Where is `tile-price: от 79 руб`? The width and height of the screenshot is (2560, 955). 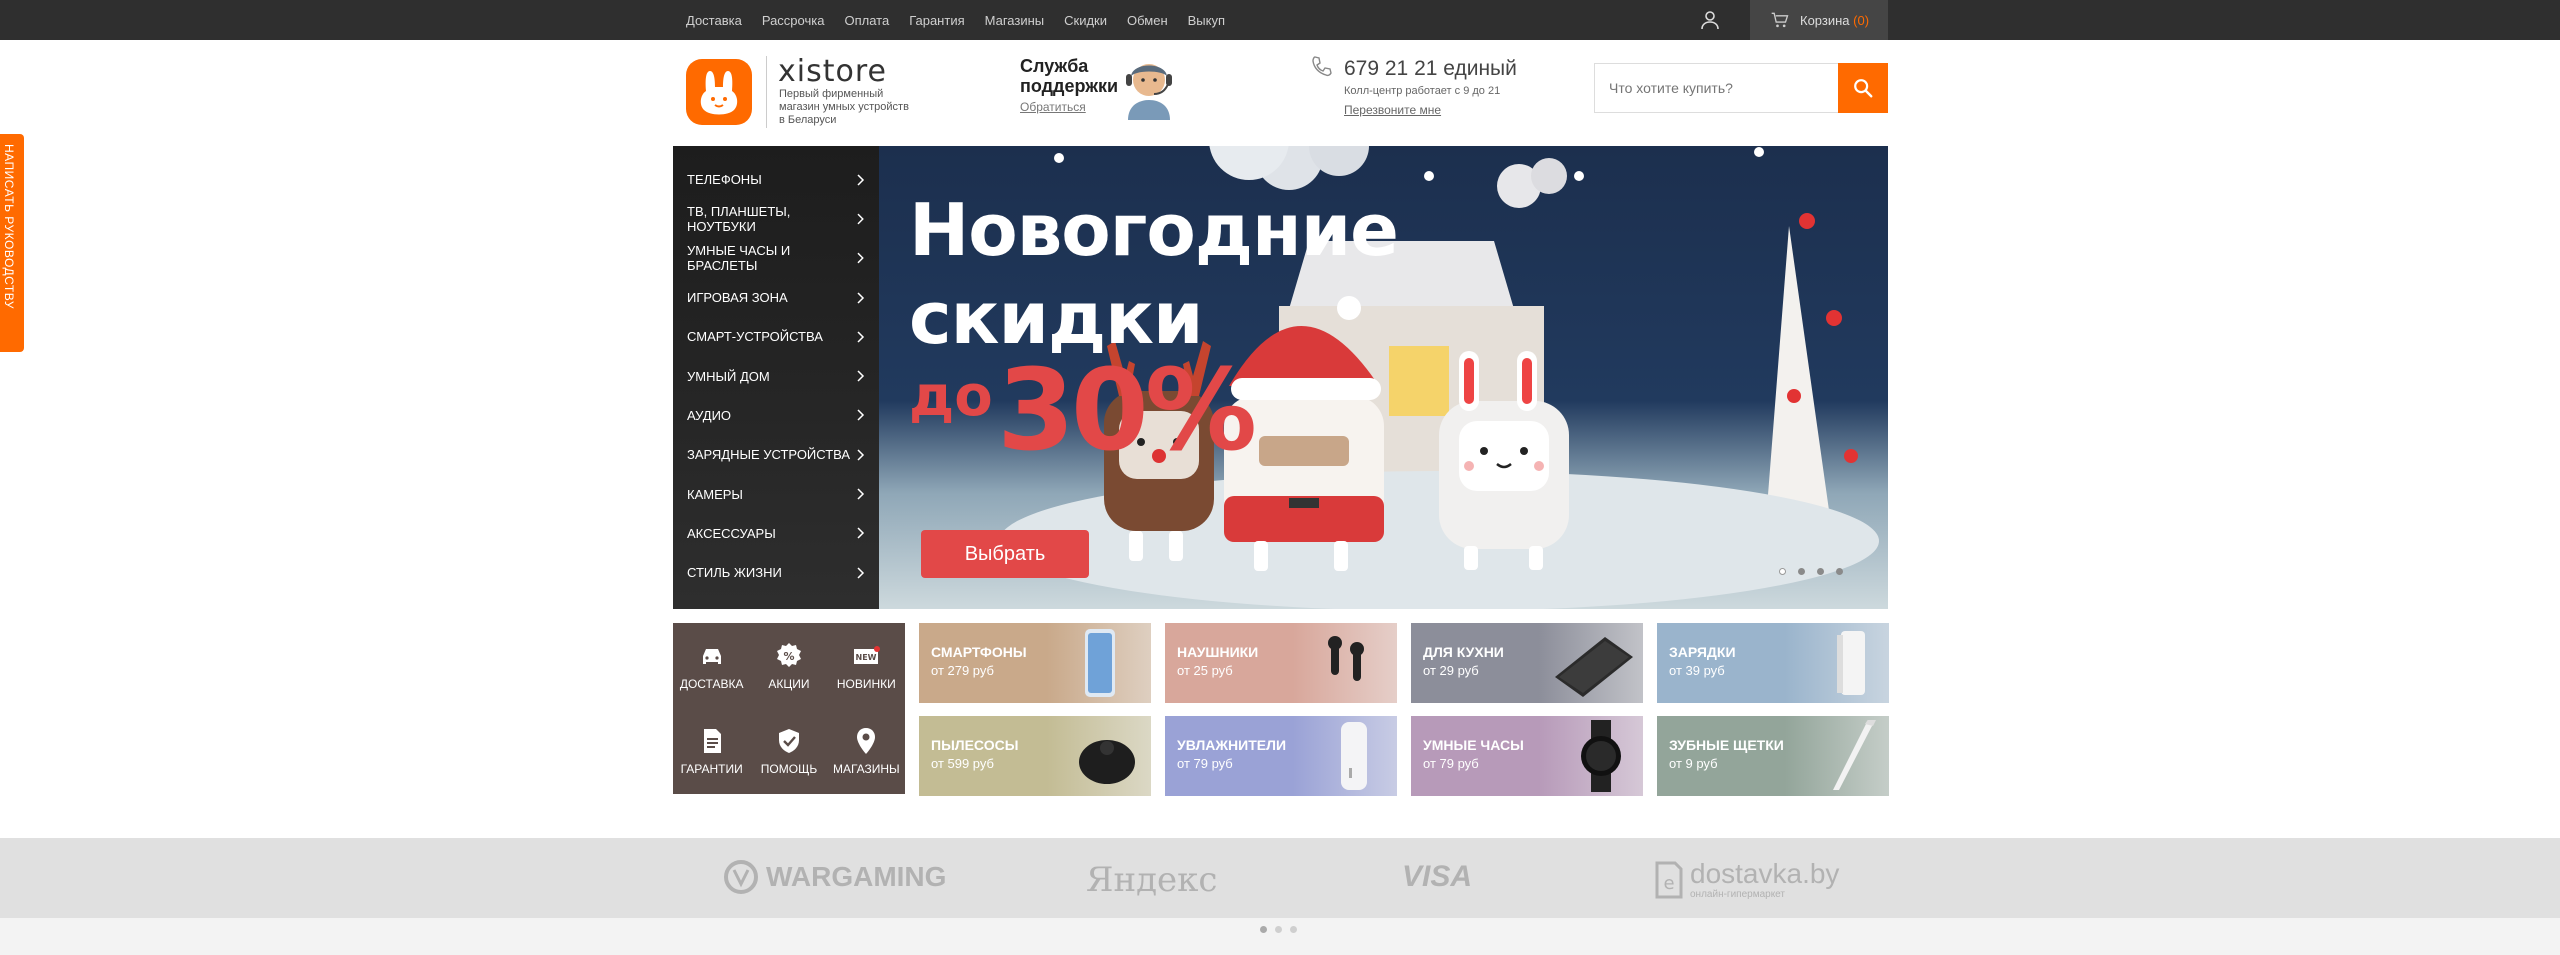 tile-price: от 79 руб is located at coordinates (1205, 763).